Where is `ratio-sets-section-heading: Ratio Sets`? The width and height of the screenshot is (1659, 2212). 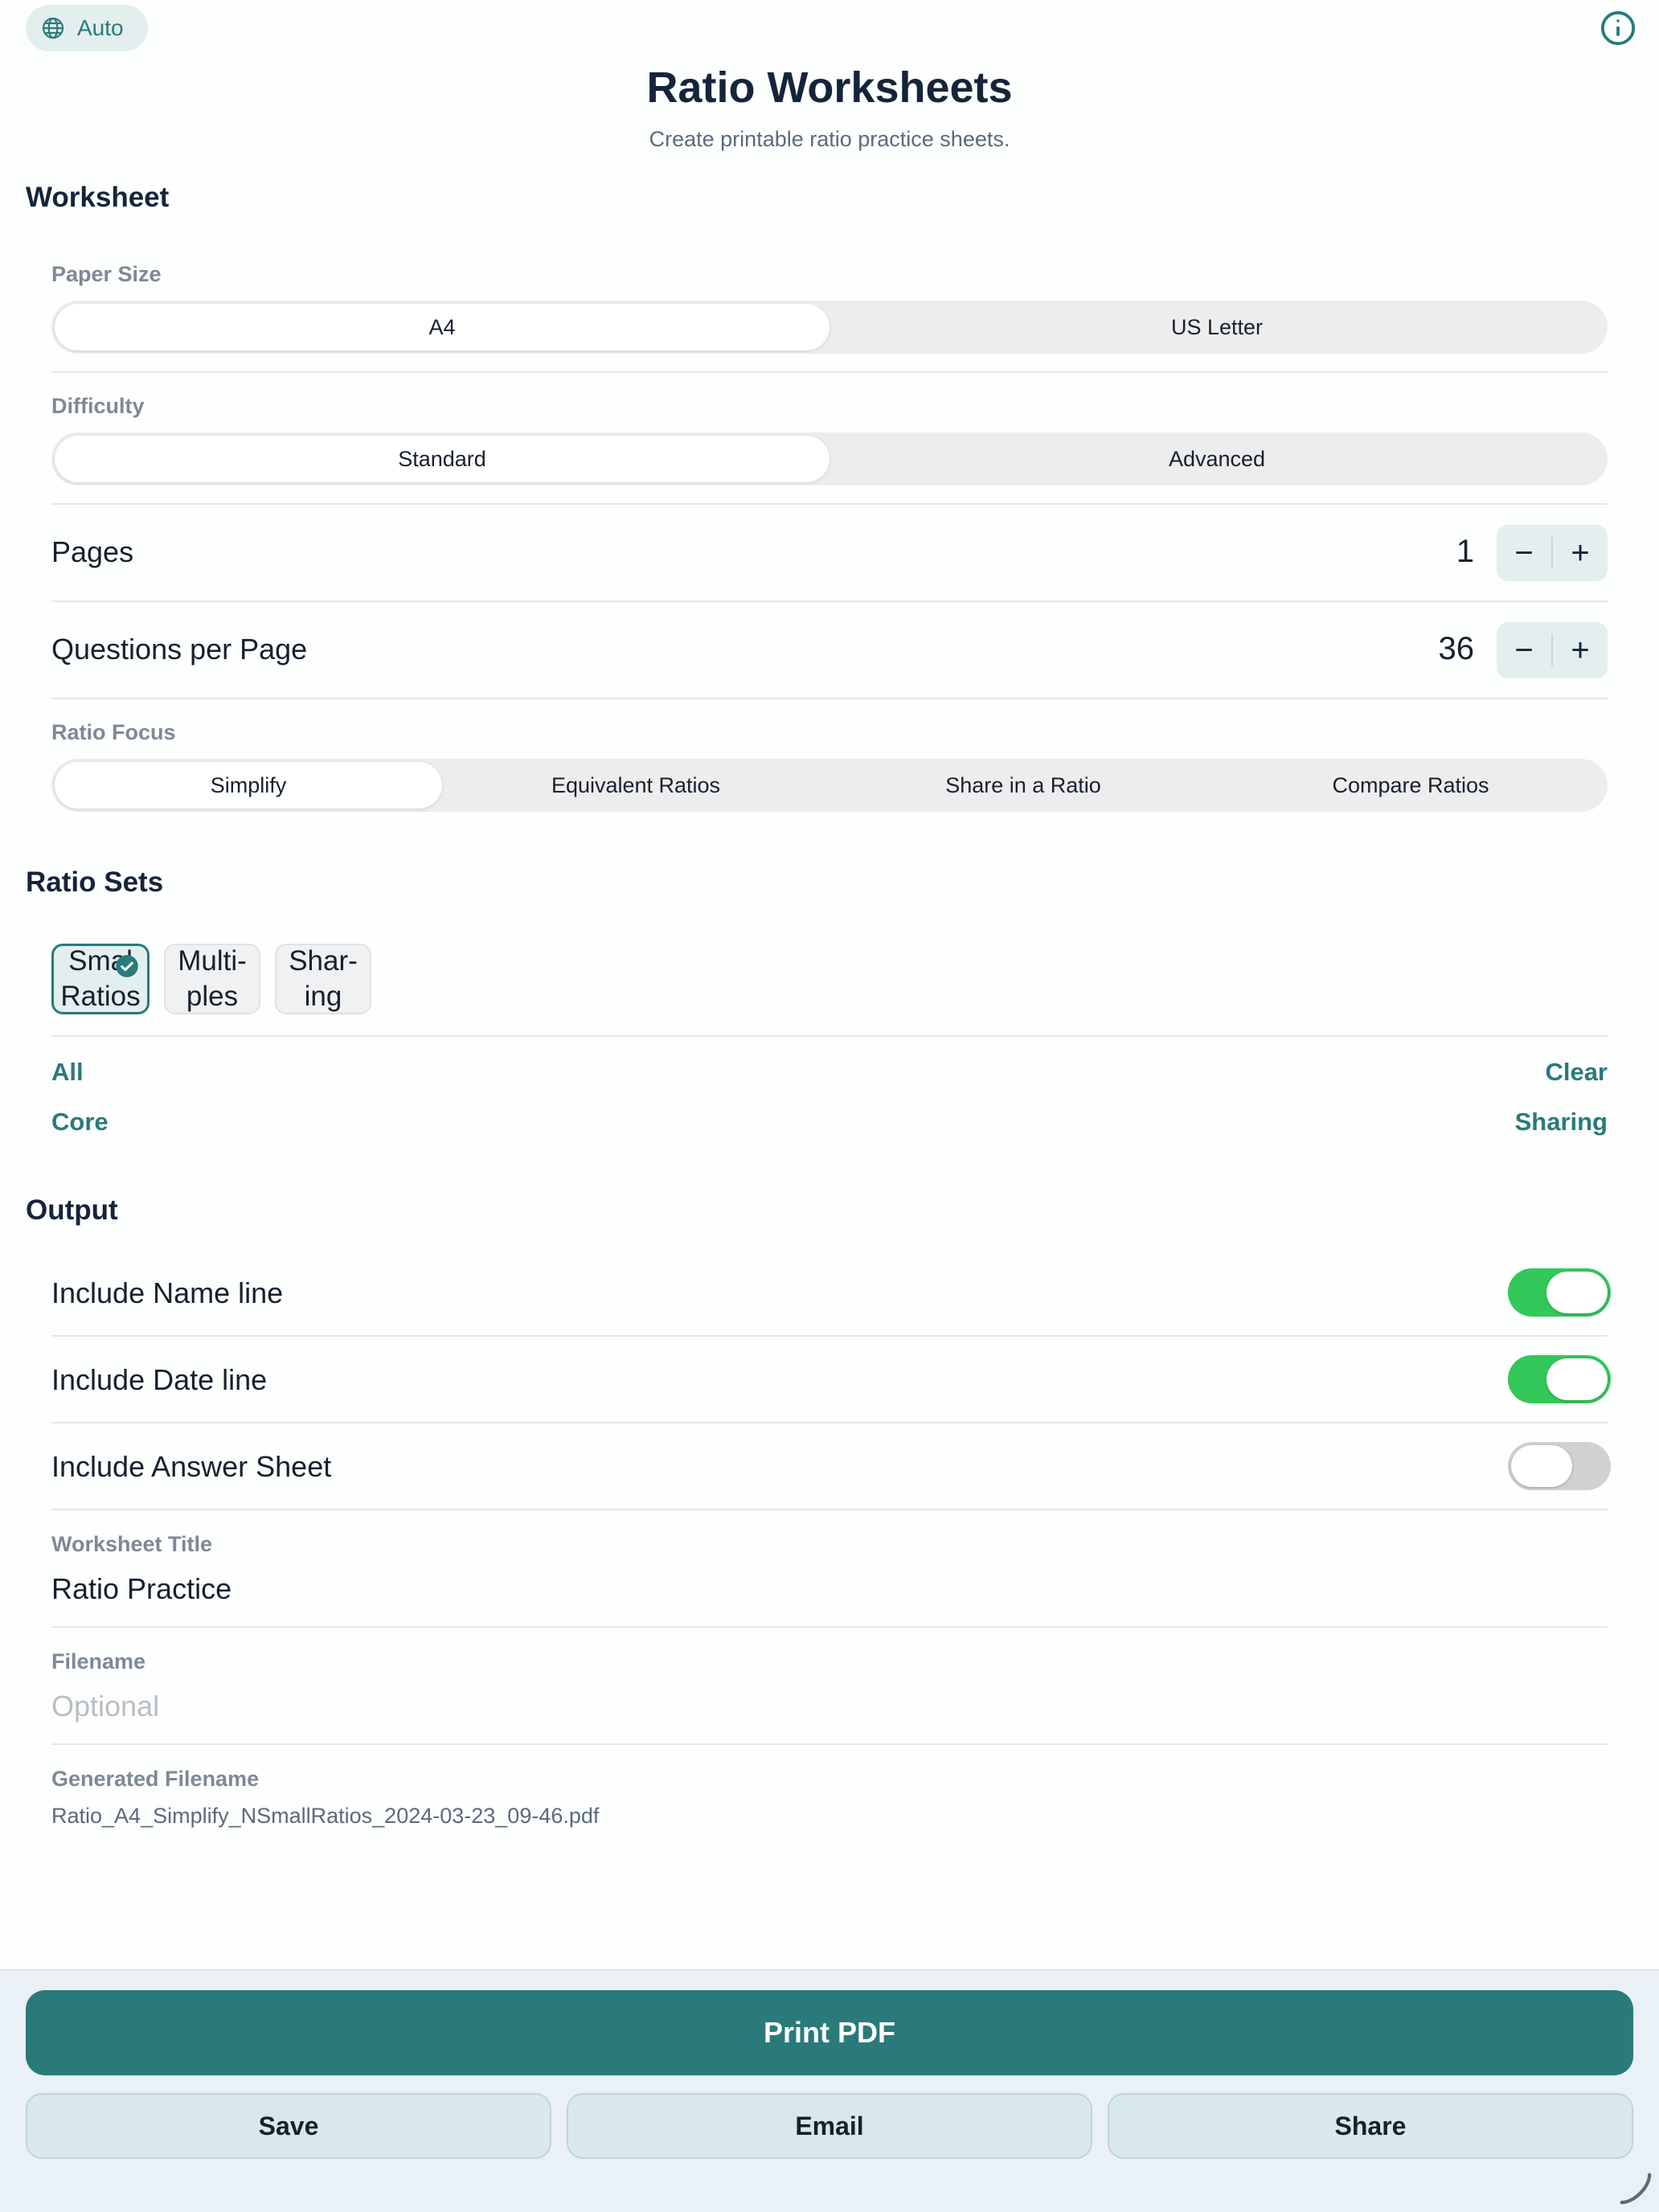 ratio-sets-section-heading: Ratio Sets is located at coordinates (95, 882).